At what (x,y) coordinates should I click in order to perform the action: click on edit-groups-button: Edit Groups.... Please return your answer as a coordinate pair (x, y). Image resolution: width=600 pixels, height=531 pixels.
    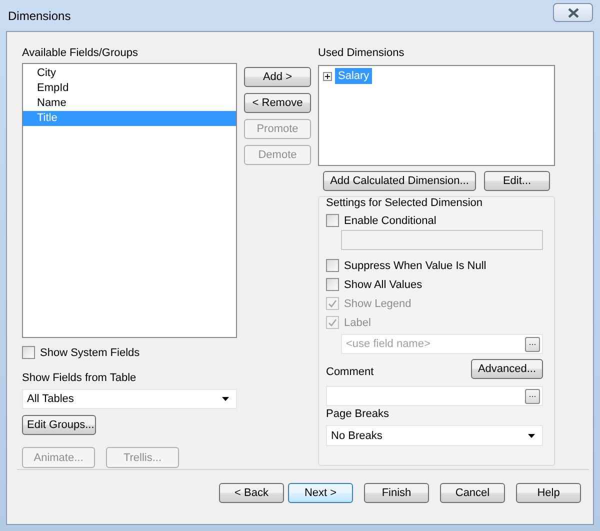
    Looking at the image, I should click on (59, 425).